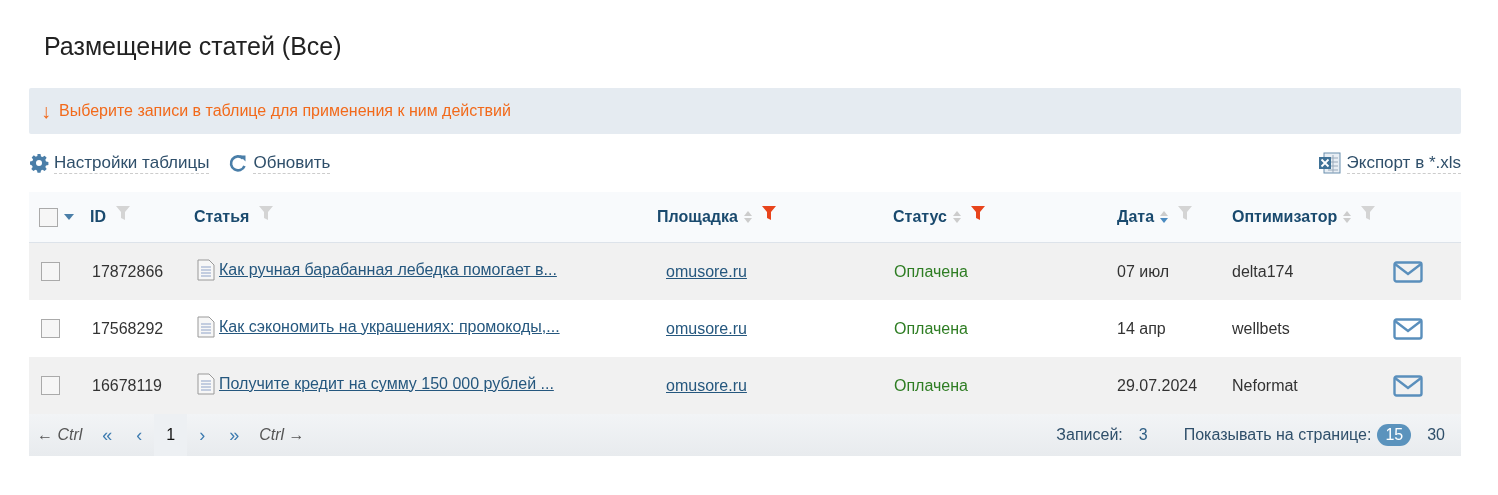 This screenshot has width=1498, height=495. I want to click on last-page-button: », so click(234, 435).